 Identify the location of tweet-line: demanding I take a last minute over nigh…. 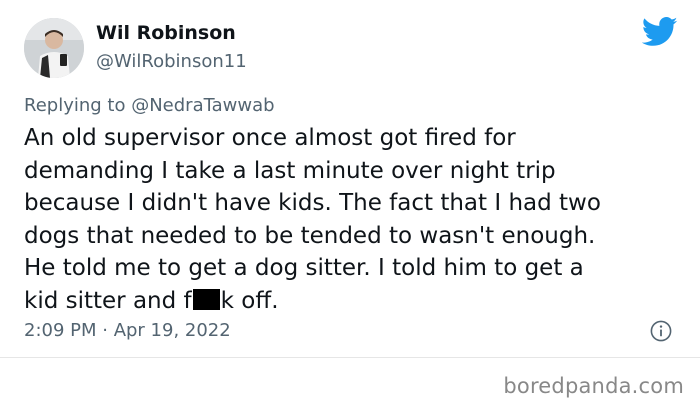
(290, 170).